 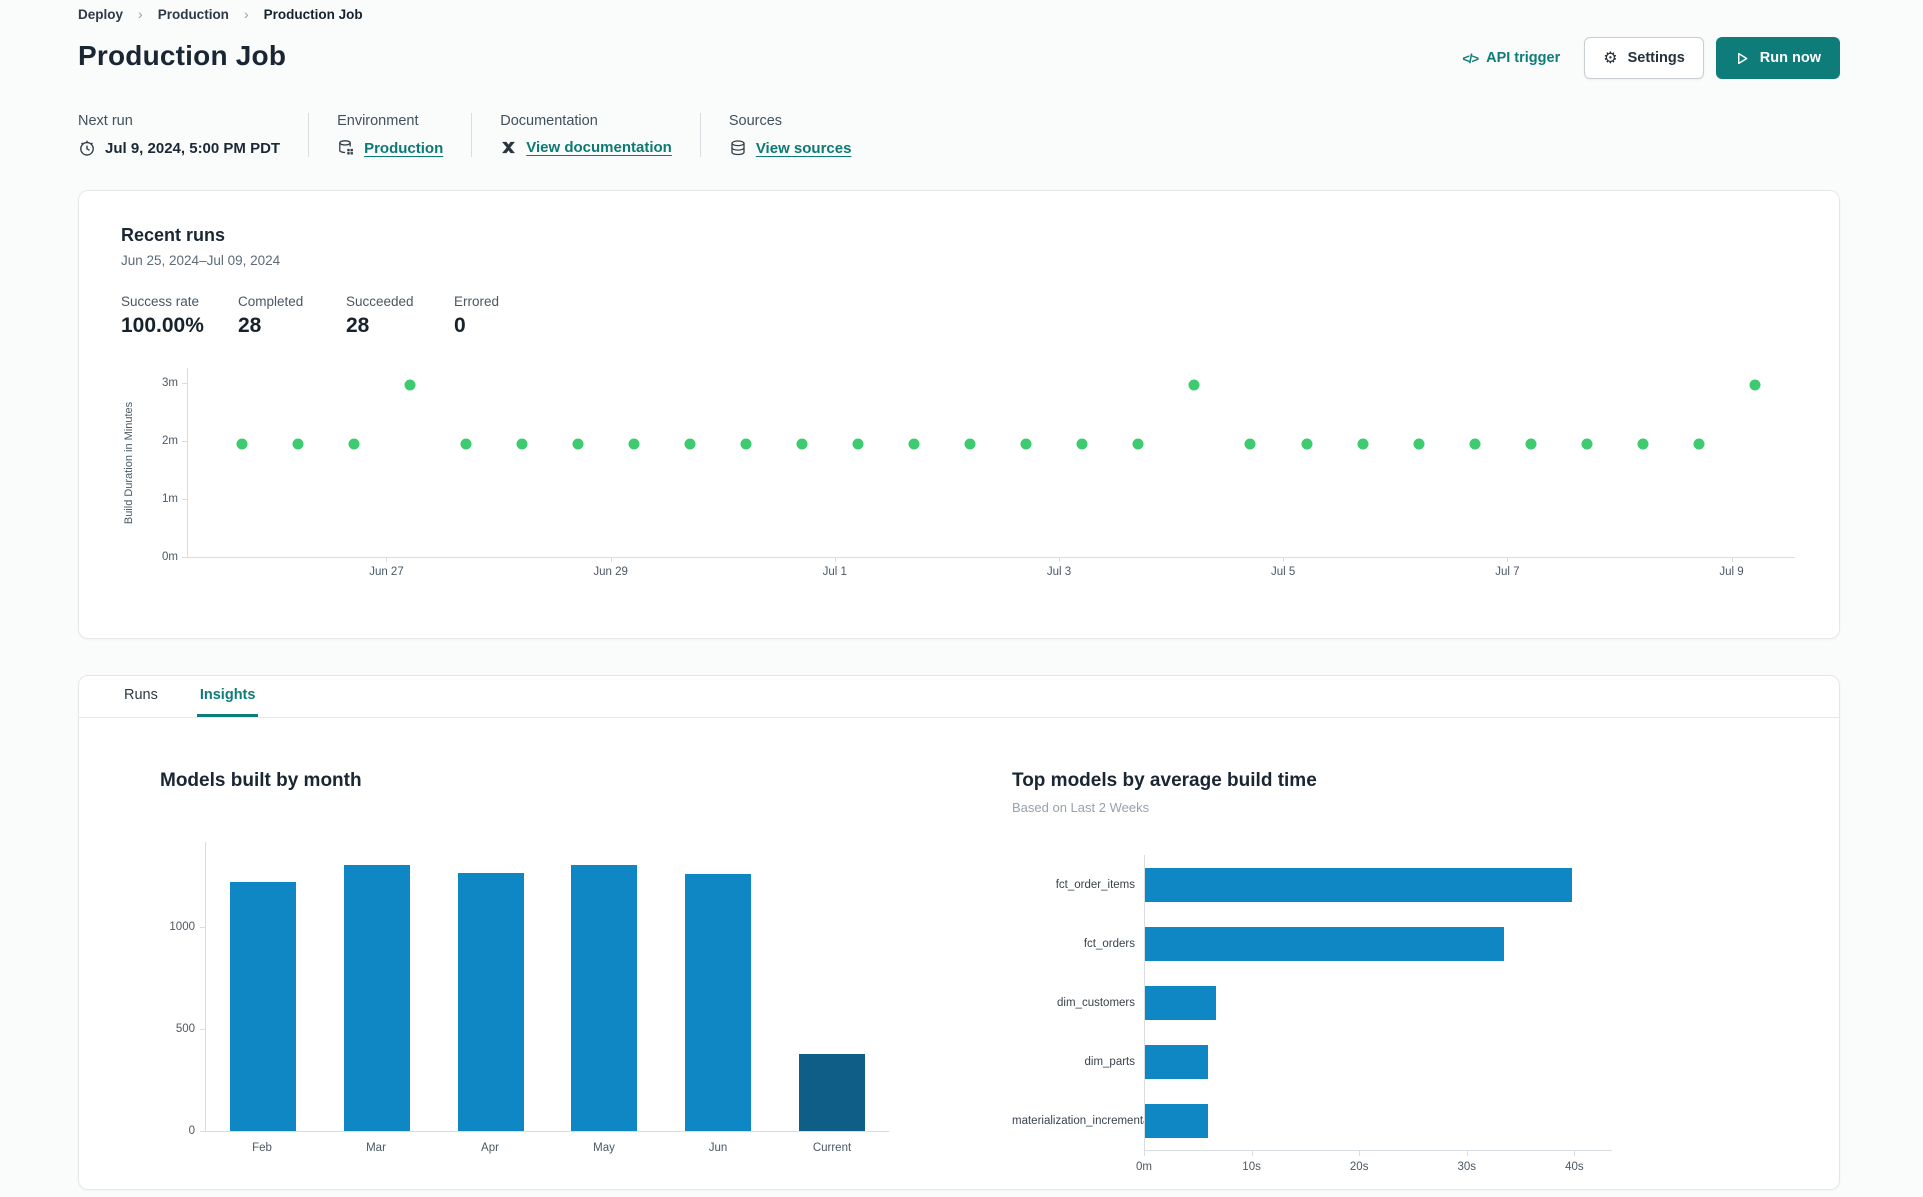 I want to click on model-row: dim_parts, so click(x=1312, y=1061).